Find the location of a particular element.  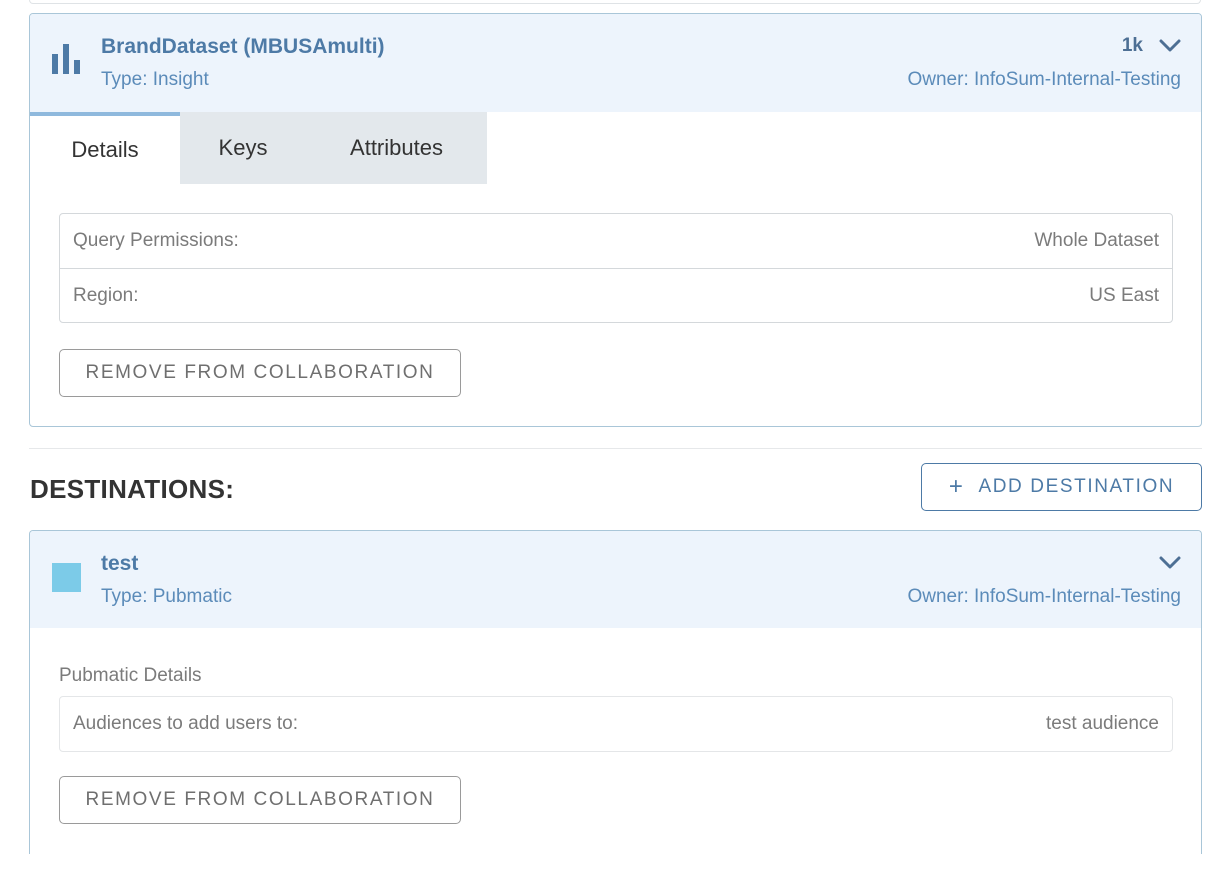

destination-owner: Owner: InfoSum-Internal-Testing is located at coordinates (1044, 596).